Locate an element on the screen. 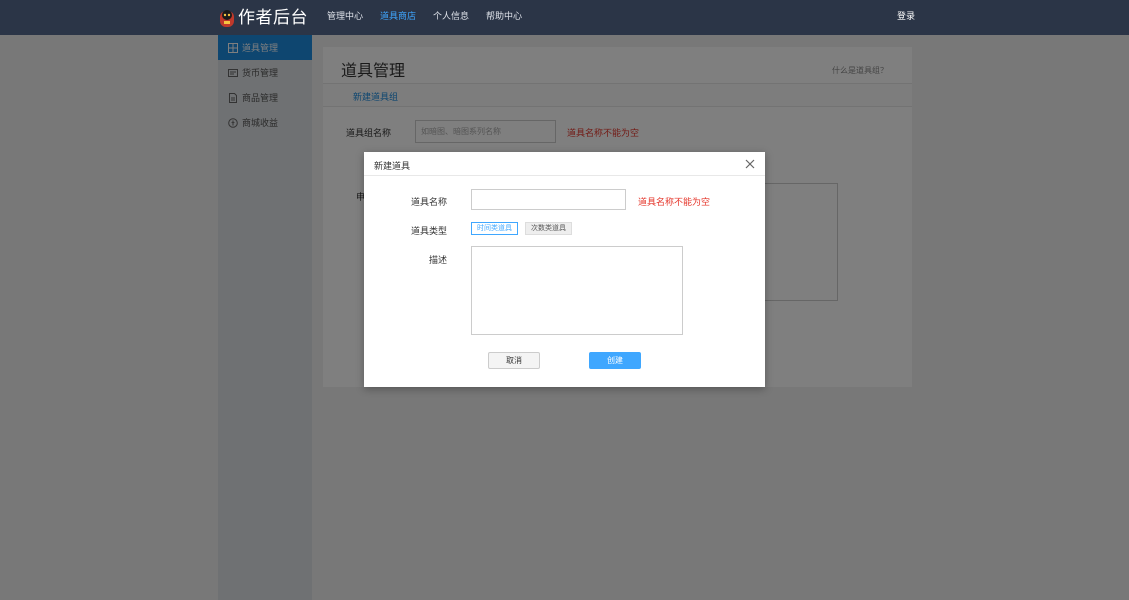 The width and height of the screenshot is (1129, 600). nav-item-help-center: 帮助中心 is located at coordinates (504, 17).